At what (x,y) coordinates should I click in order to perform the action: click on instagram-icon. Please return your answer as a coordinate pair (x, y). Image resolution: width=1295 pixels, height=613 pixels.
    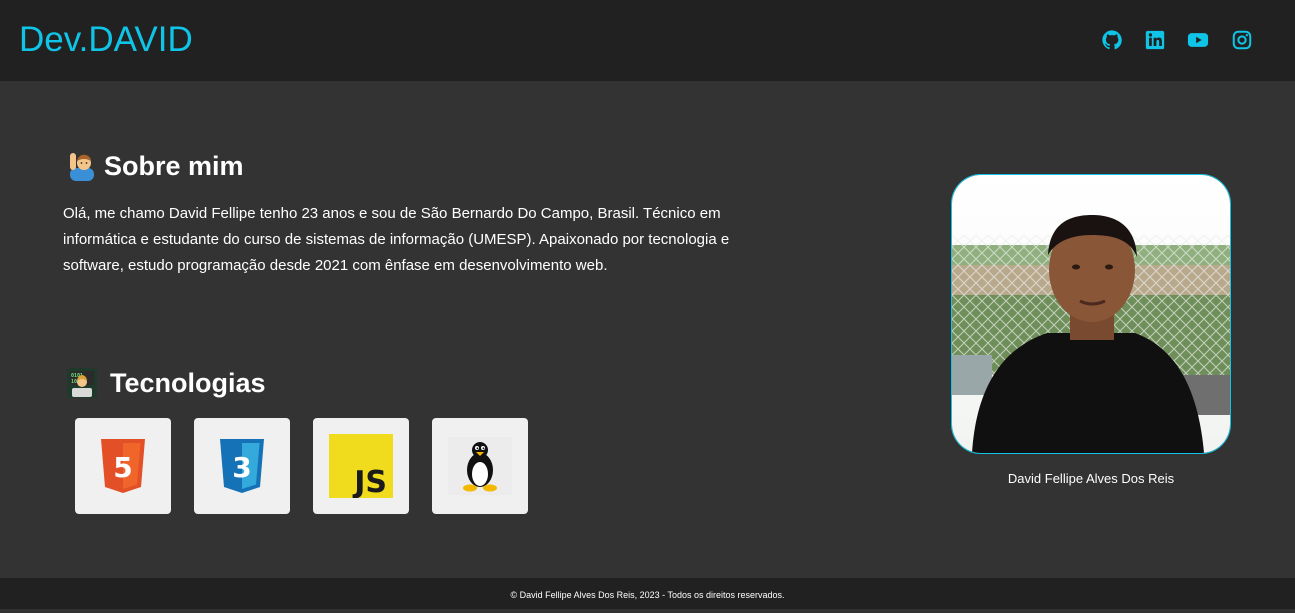
    Looking at the image, I should click on (1242, 40).